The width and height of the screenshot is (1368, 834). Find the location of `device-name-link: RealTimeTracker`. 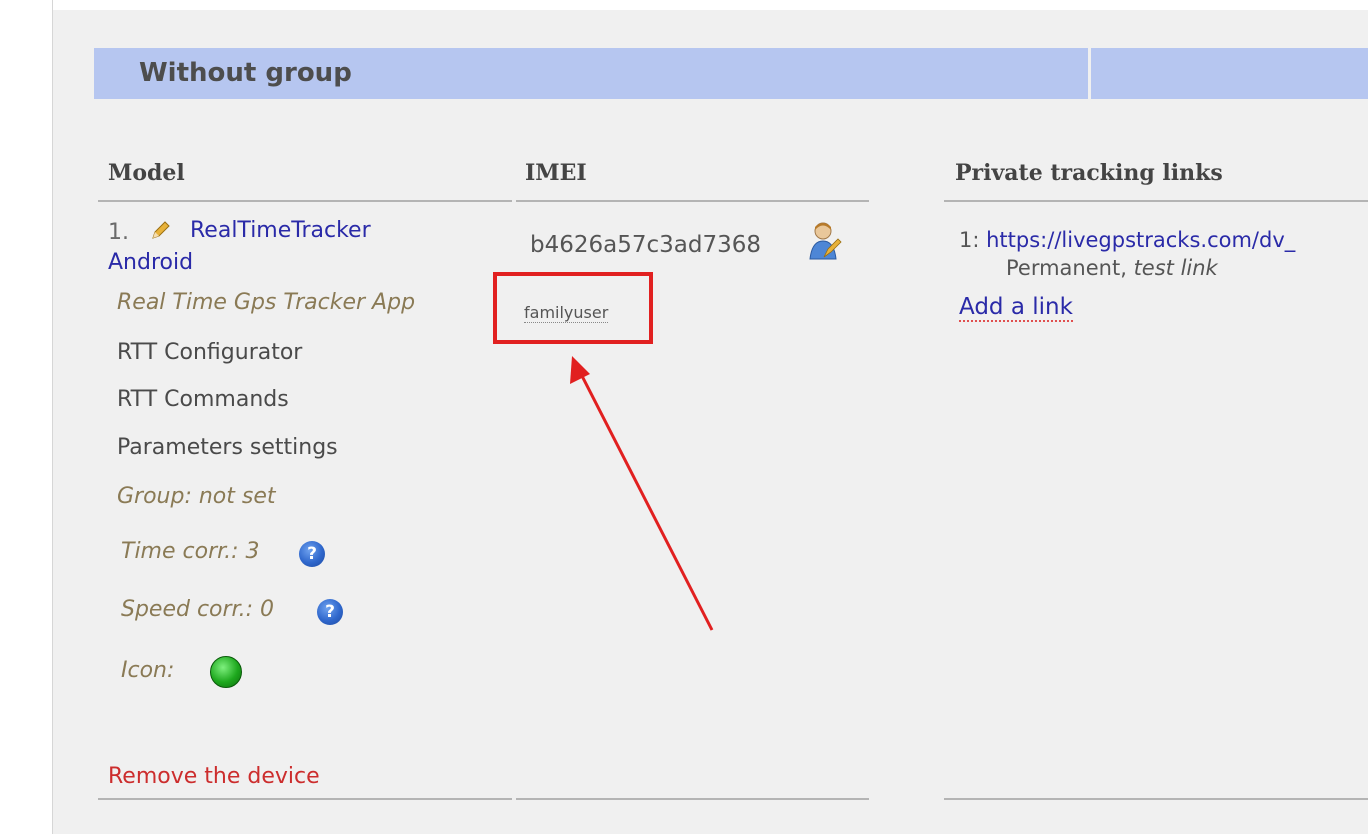

device-name-link: RealTimeTracker is located at coordinates (280, 230).